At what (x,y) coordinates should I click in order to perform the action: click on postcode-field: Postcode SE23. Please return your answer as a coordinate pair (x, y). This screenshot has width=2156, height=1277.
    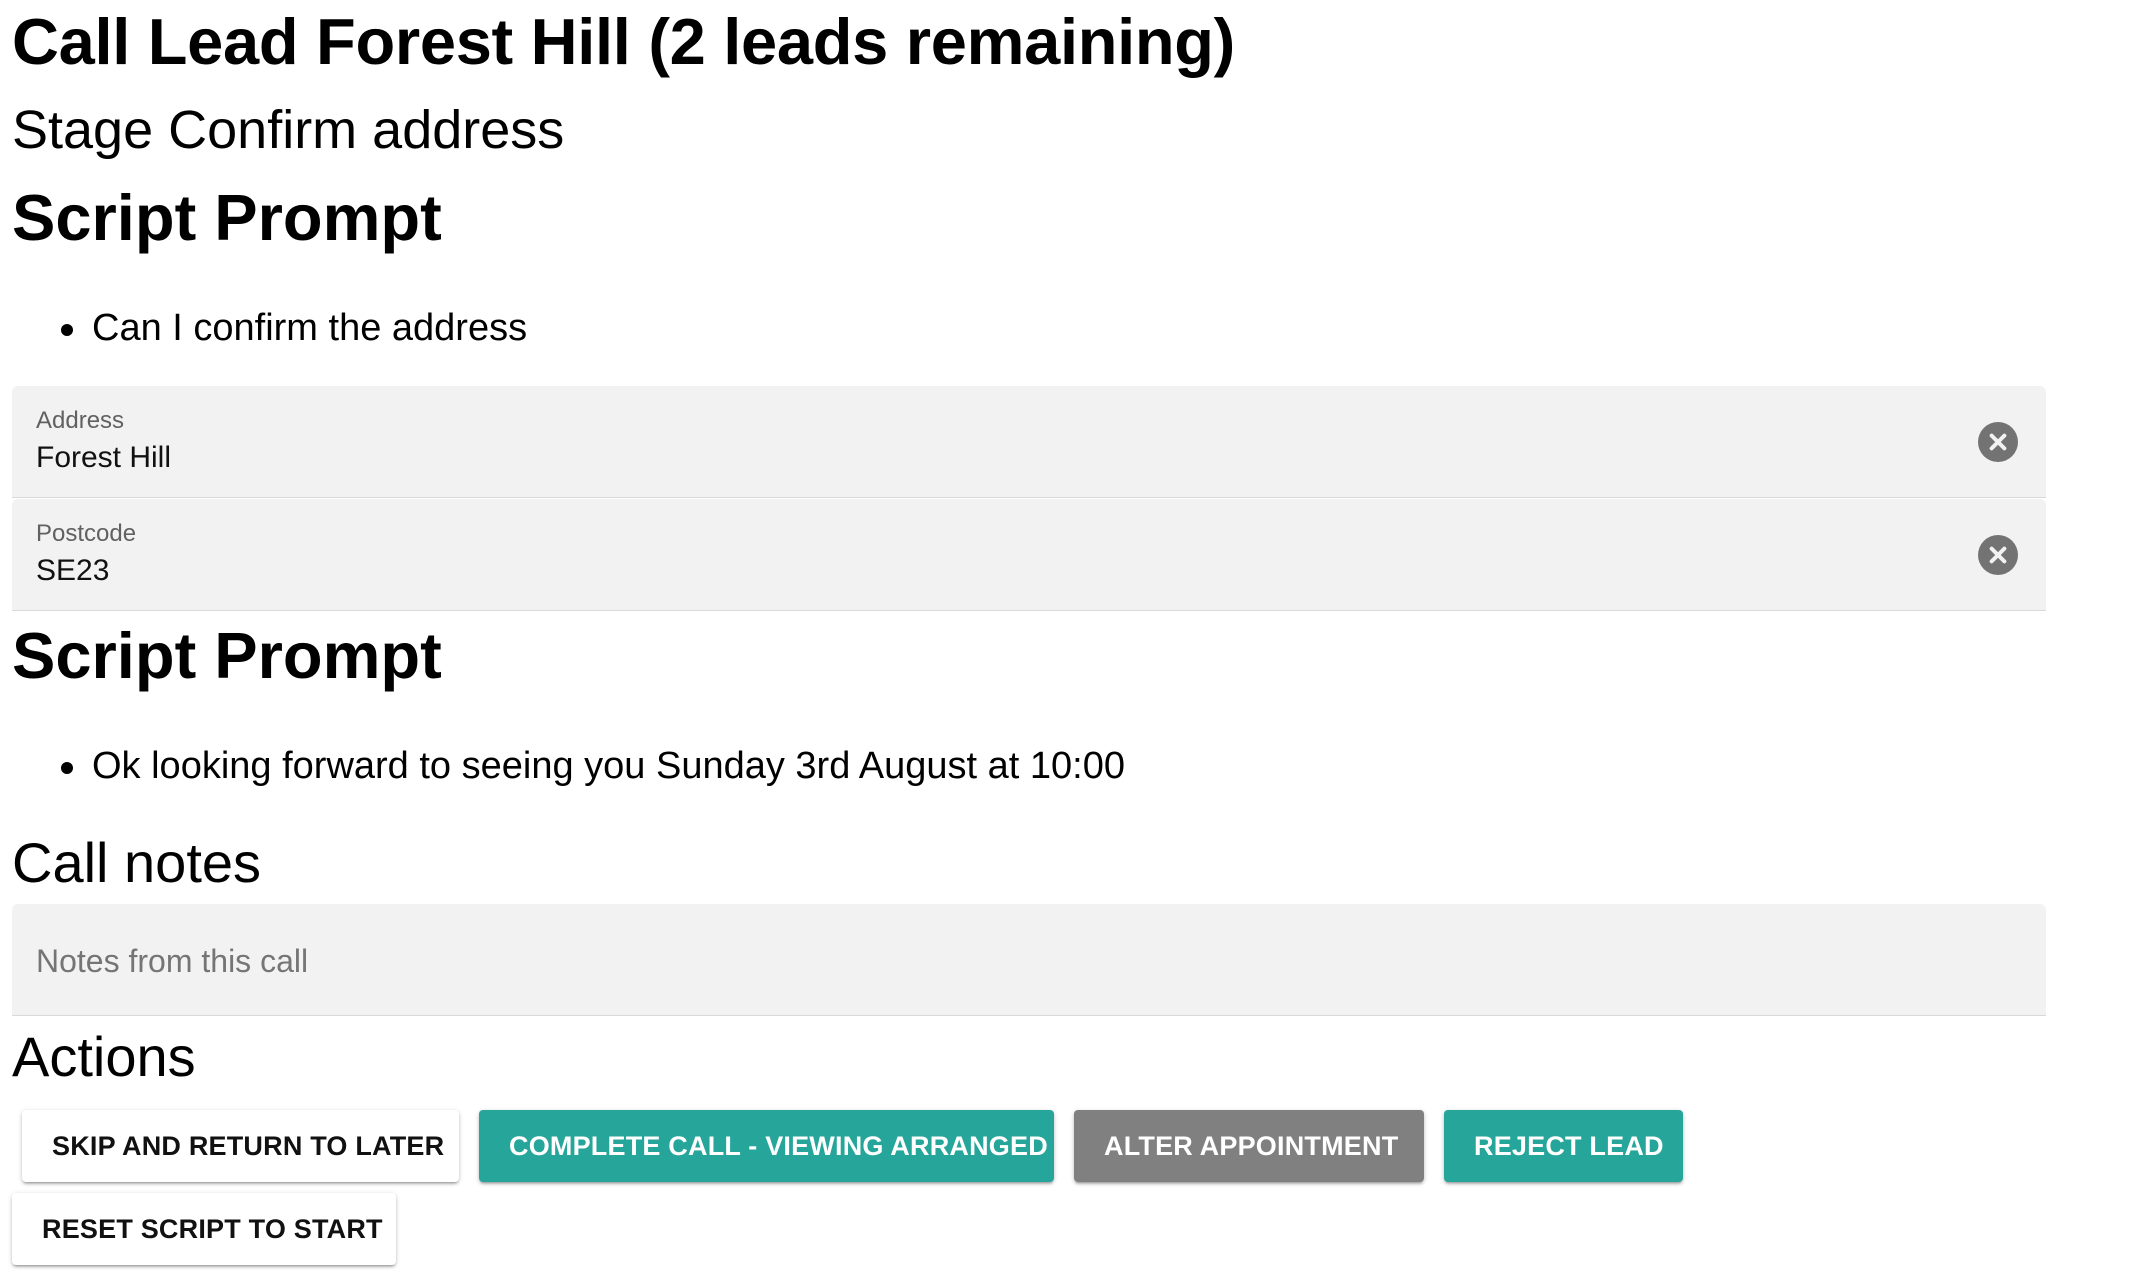
    Looking at the image, I should click on (1029, 555).